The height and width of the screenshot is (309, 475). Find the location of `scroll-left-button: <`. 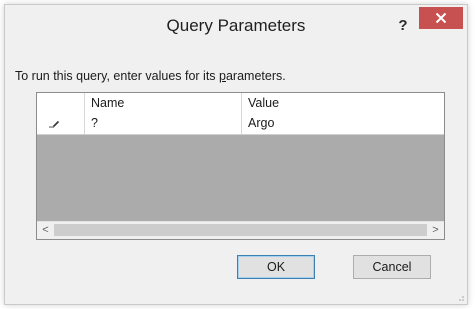

scroll-left-button: < is located at coordinates (45, 230).